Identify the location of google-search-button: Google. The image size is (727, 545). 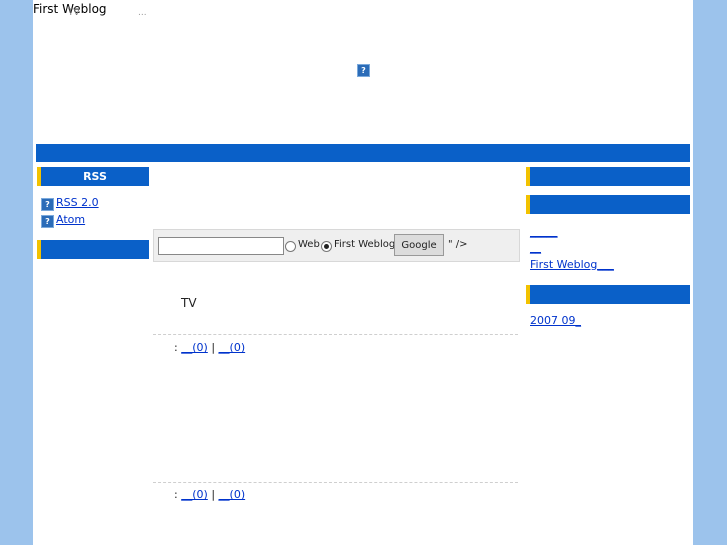
(419, 245).